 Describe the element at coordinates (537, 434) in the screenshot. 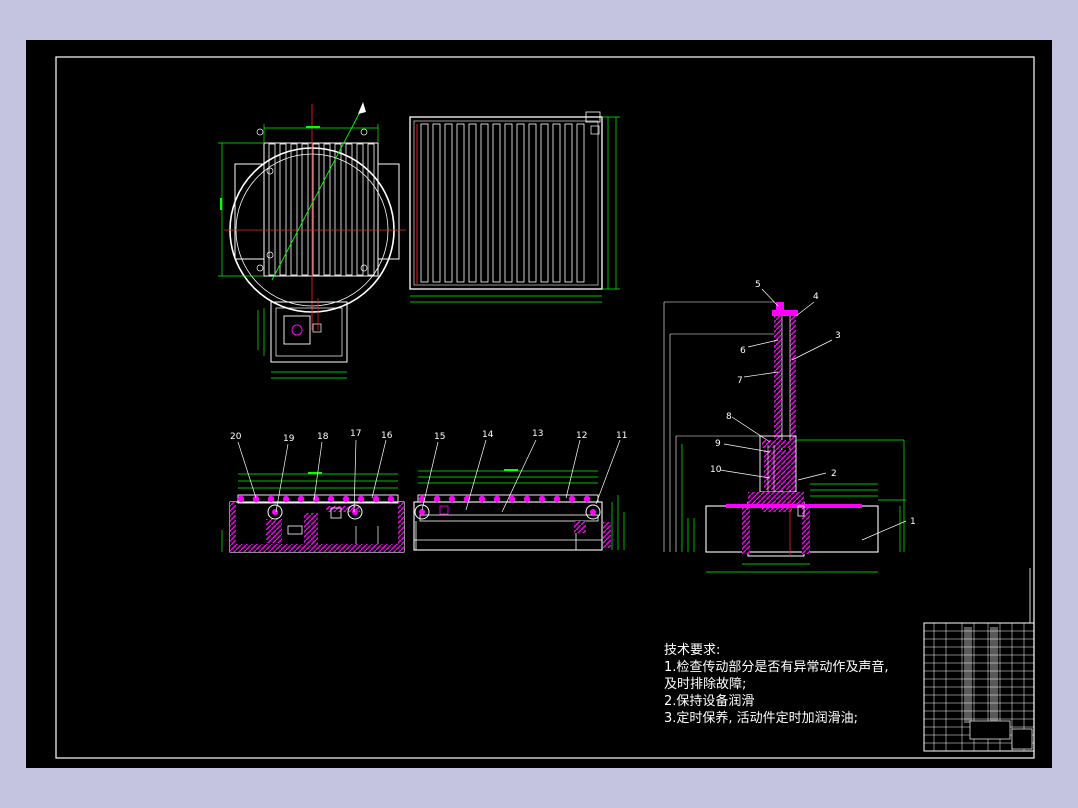

I see `balloon-13: 13` at that location.